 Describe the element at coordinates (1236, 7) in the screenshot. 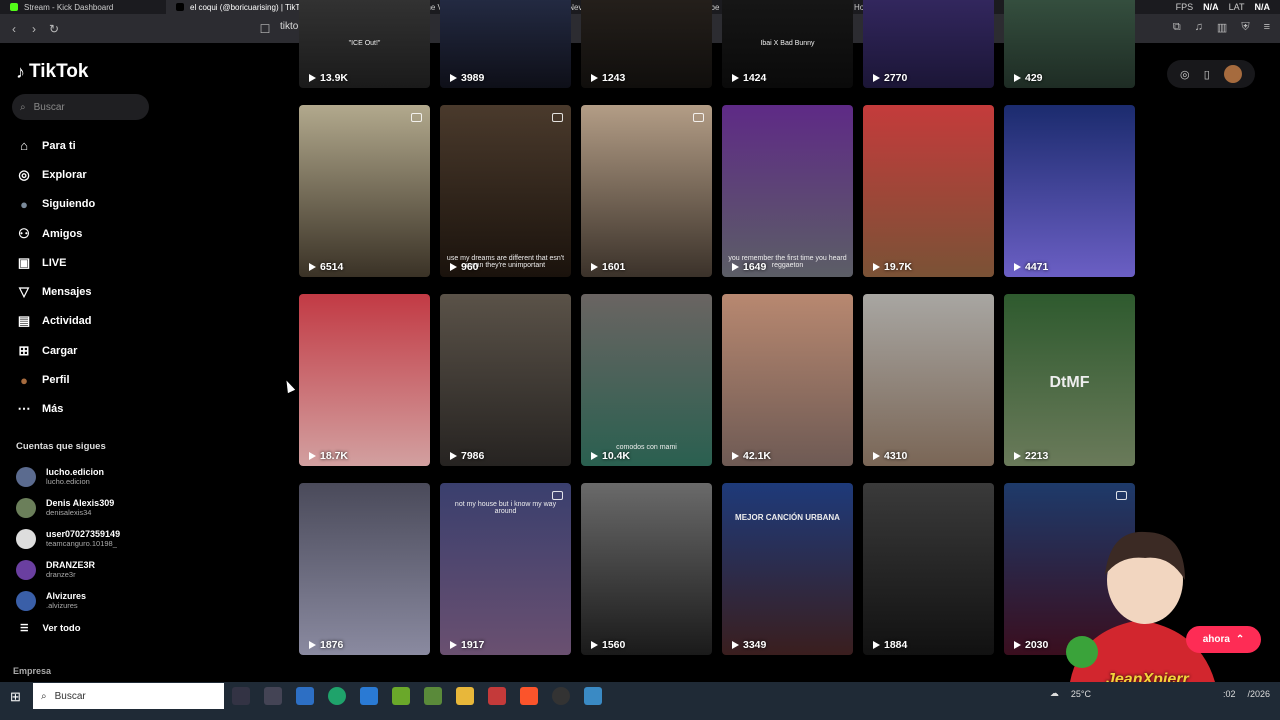

I see `lat-label: LAT` at that location.